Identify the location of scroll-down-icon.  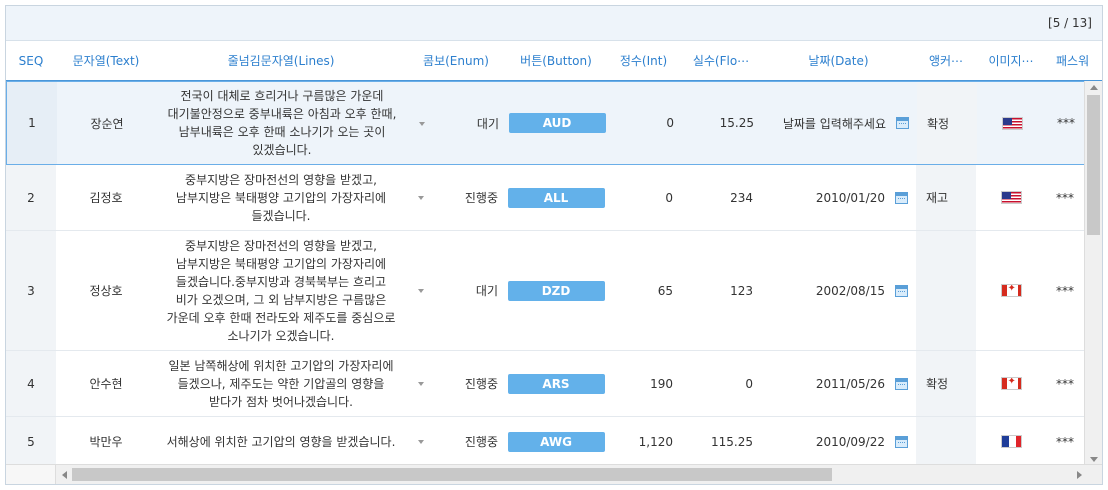
(1094, 459).